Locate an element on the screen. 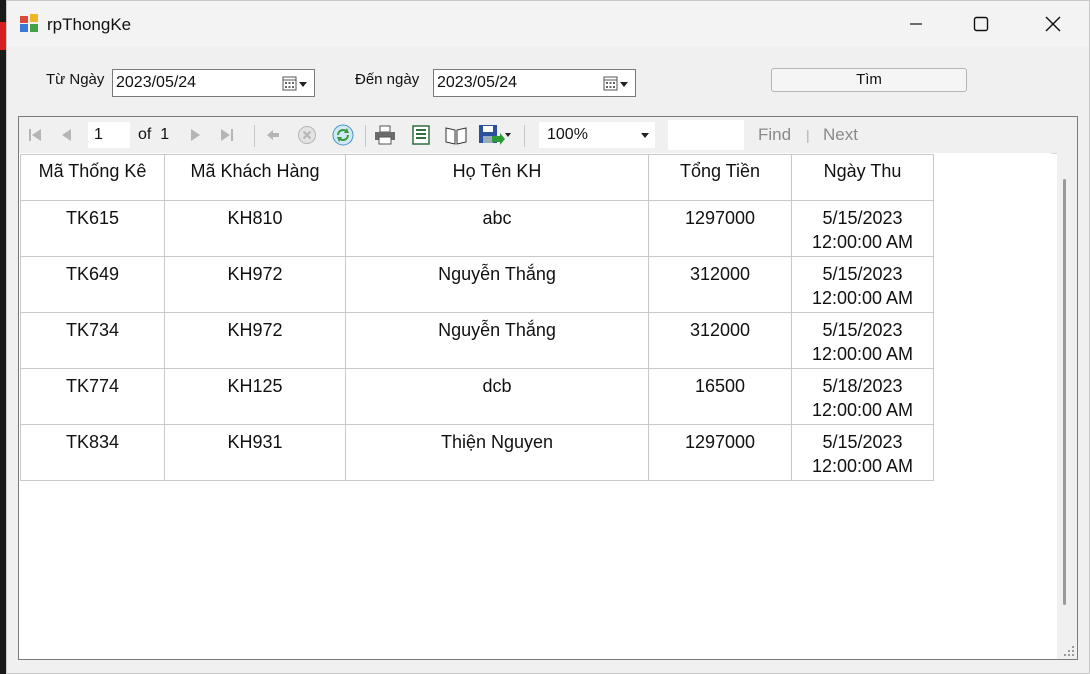 This screenshot has height=674, width=1090. column-header: Mã Thống Kê is located at coordinates (92, 177).